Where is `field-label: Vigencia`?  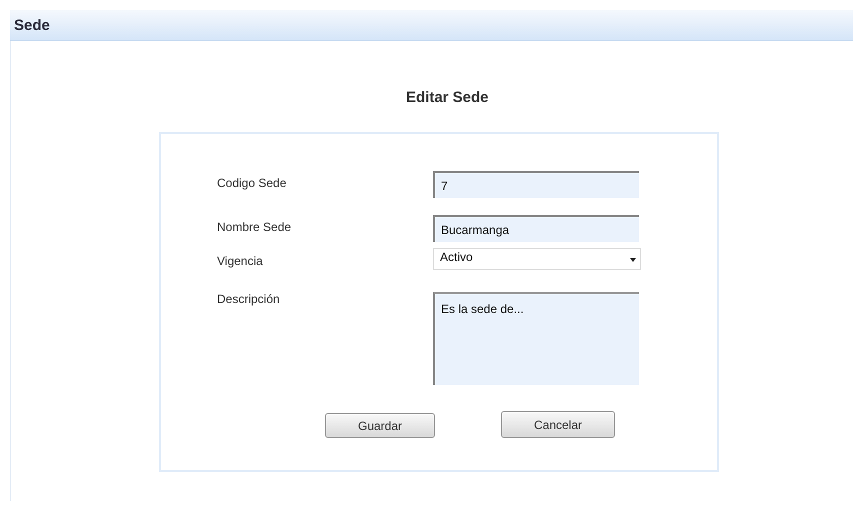
field-label: Vigencia is located at coordinates (240, 261).